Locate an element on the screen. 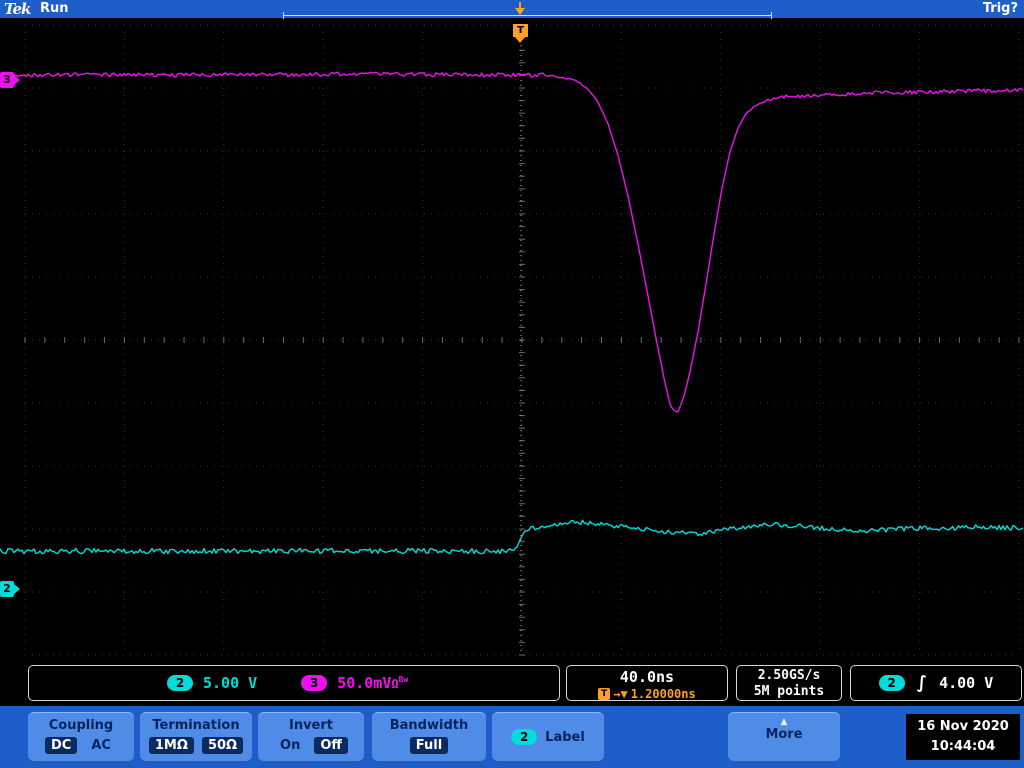  channel3-badge: 3 is located at coordinates (314, 683).